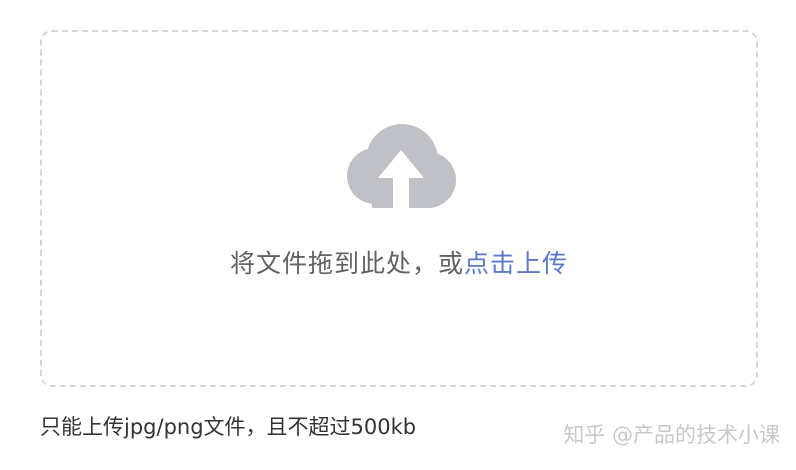 The height and width of the screenshot is (470, 796). I want to click on cloud-upload-icon, so click(401, 168).